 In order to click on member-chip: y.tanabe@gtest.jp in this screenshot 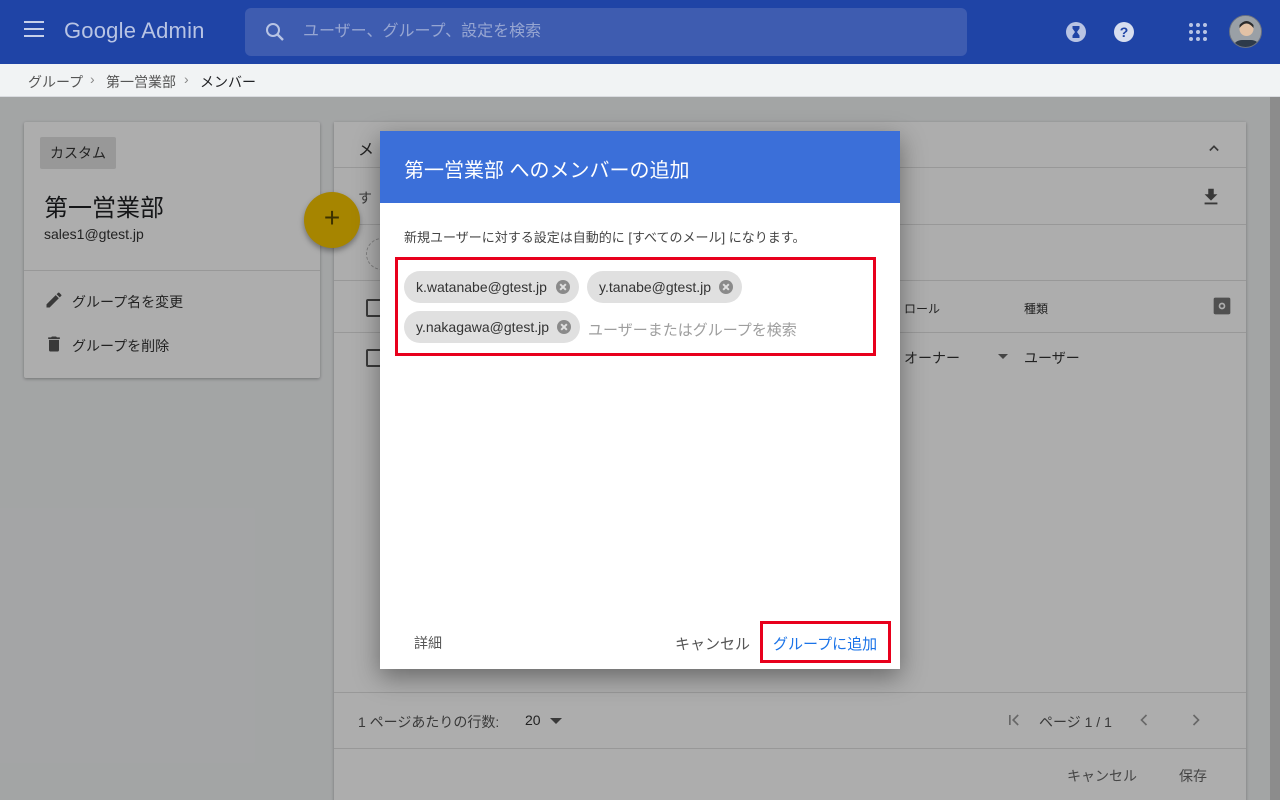, I will do `click(664, 287)`.